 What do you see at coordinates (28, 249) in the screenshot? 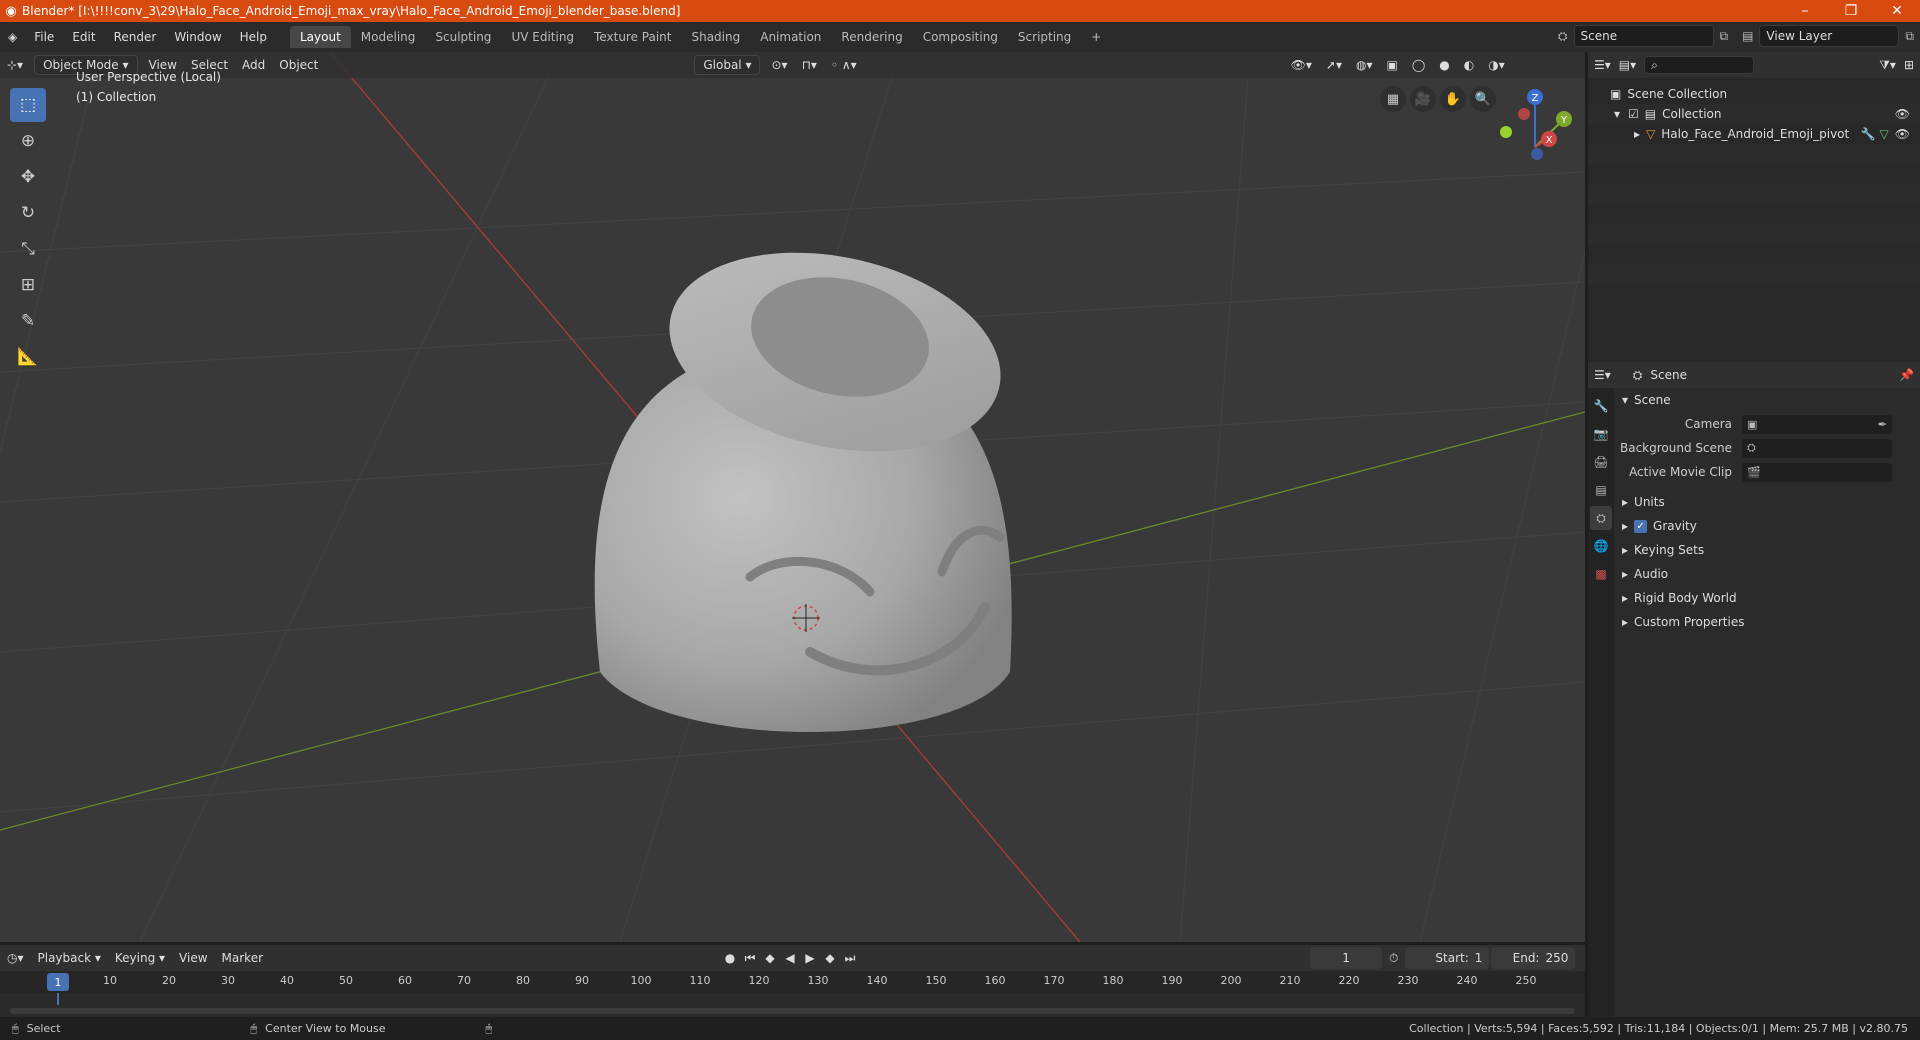
I see `scale-tool-icon: ⤡` at bounding box center [28, 249].